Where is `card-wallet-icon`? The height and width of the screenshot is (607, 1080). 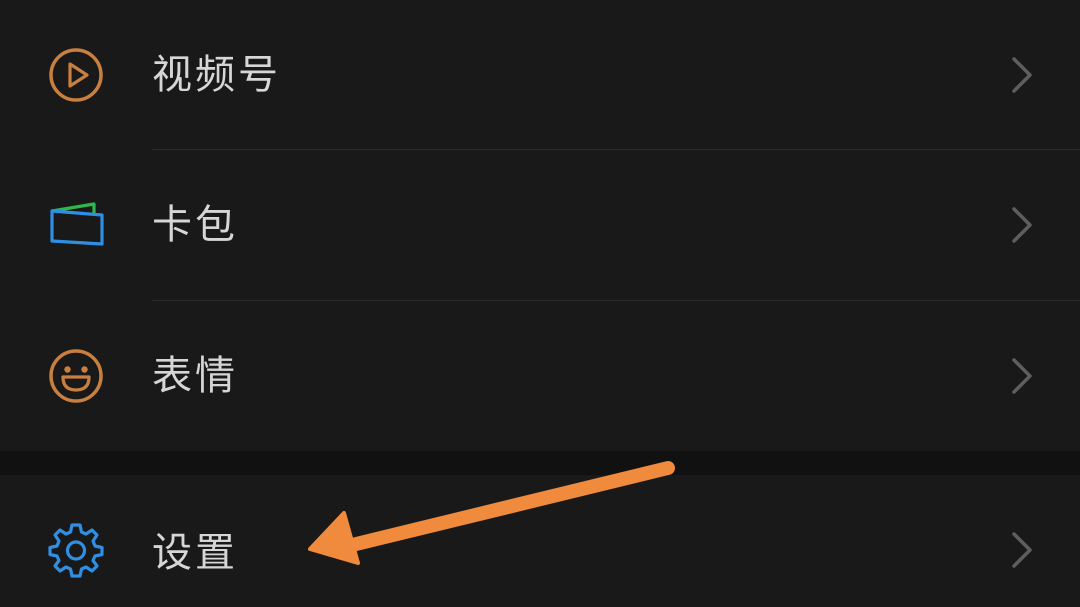 card-wallet-icon is located at coordinates (76, 225).